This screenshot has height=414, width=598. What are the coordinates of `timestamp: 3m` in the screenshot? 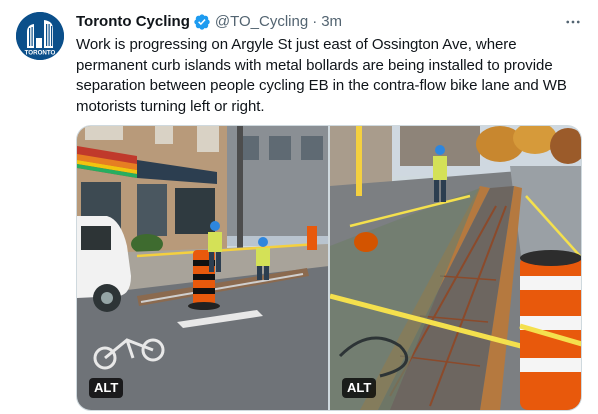 It's located at (331, 22).